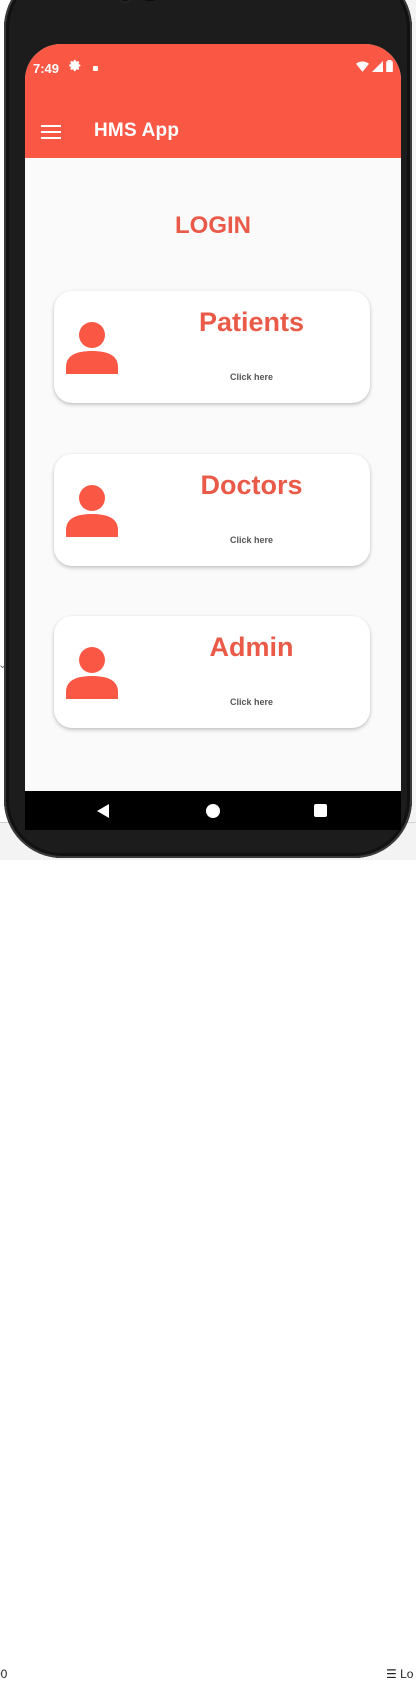 This screenshot has width=416, height=1681. Describe the element at coordinates (150, 0) in the screenshot. I see `sensor-icon` at that location.